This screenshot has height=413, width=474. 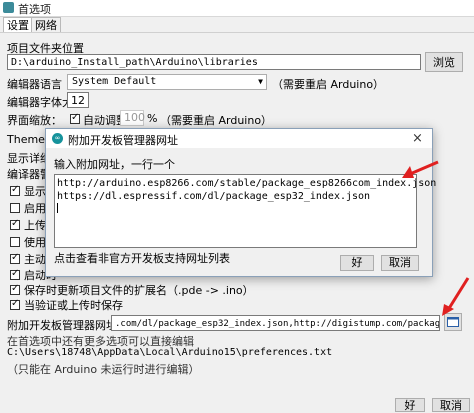 I want to click on chevron-down-icon: ▼, so click(x=260, y=81).